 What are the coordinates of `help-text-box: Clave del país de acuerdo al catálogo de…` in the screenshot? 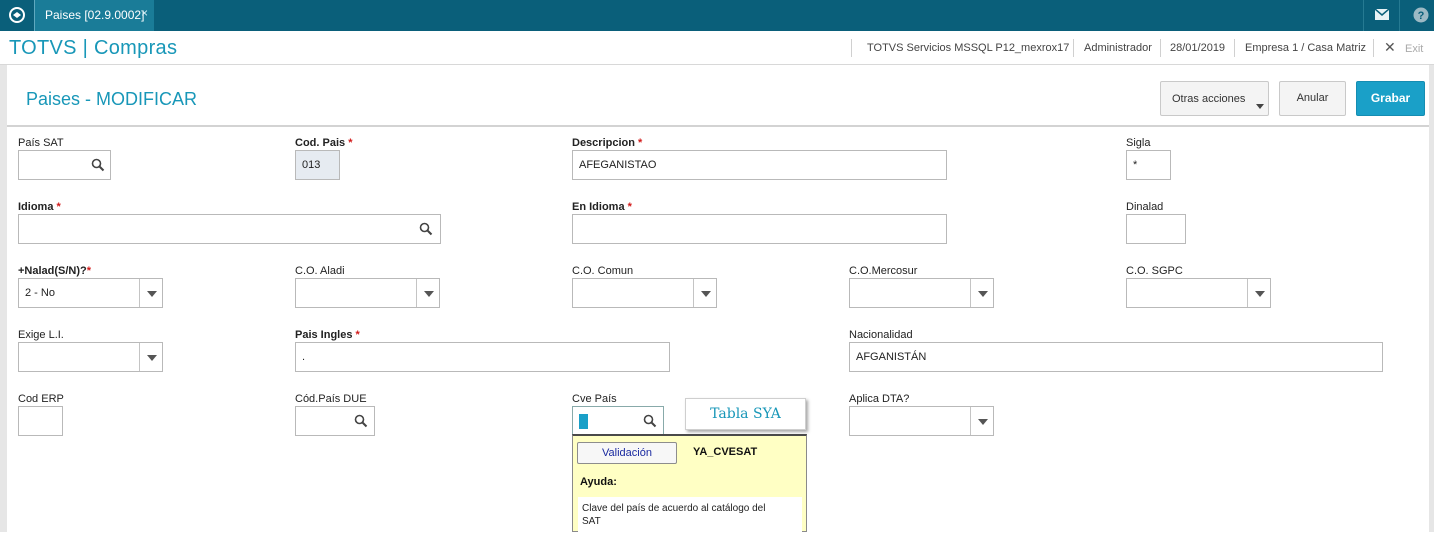 It's located at (690, 515).